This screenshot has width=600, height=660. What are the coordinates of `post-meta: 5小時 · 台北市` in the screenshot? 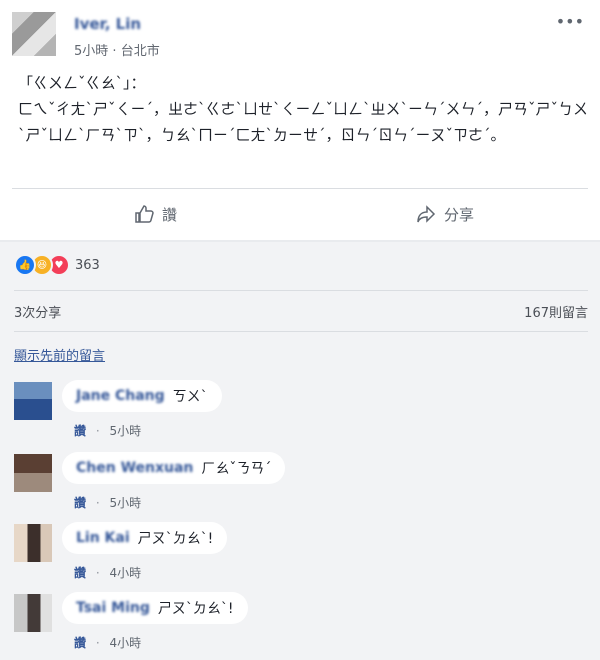 It's located at (117, 49).